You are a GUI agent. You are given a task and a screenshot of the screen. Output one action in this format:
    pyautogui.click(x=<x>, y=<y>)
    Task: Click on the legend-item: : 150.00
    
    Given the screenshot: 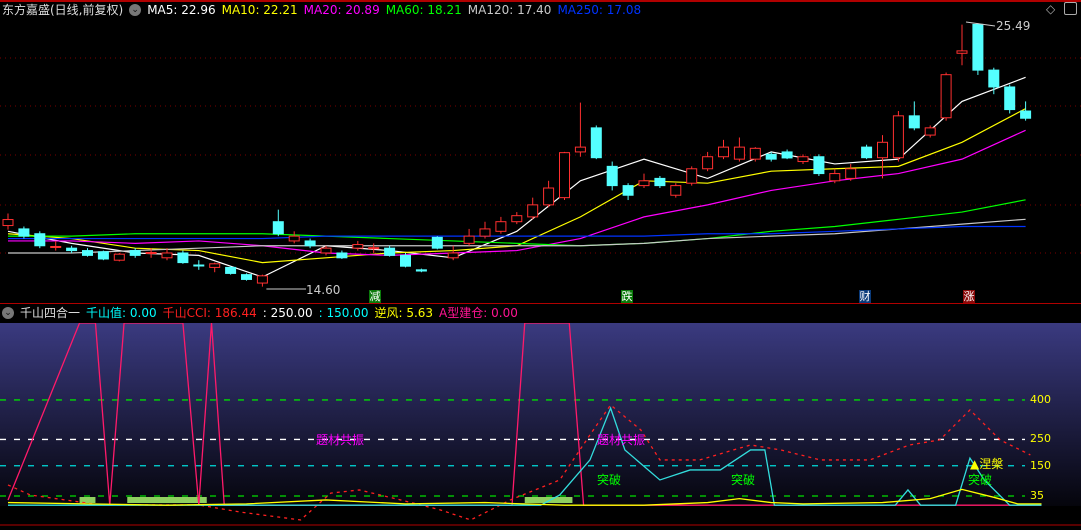 What is the action you would take?
    pyautogui.click(x=343, y=313)
    